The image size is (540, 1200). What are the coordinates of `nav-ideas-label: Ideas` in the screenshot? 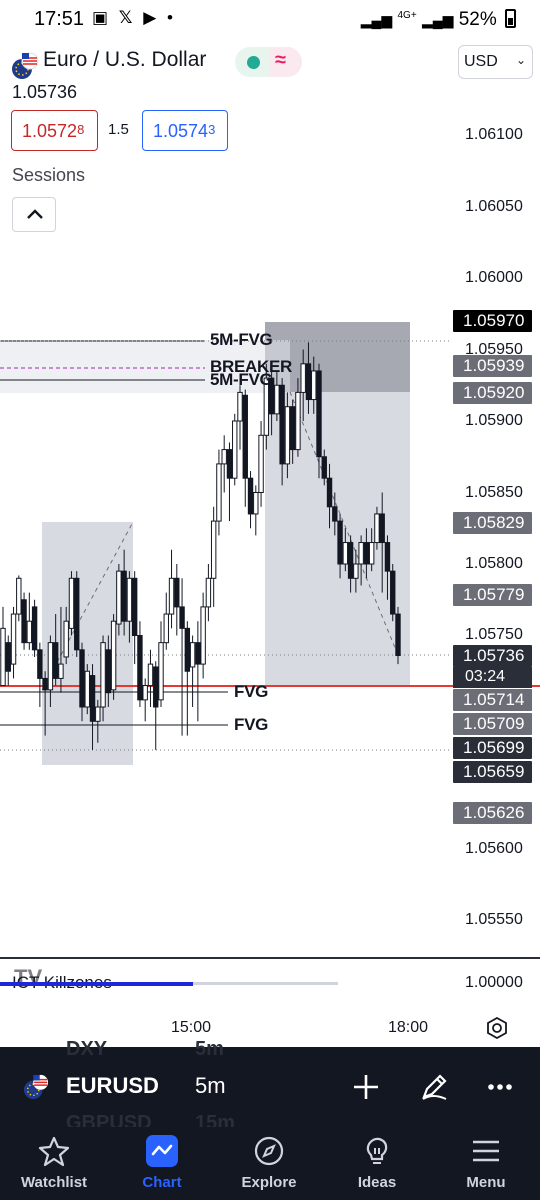 It's located at (377, 1182).